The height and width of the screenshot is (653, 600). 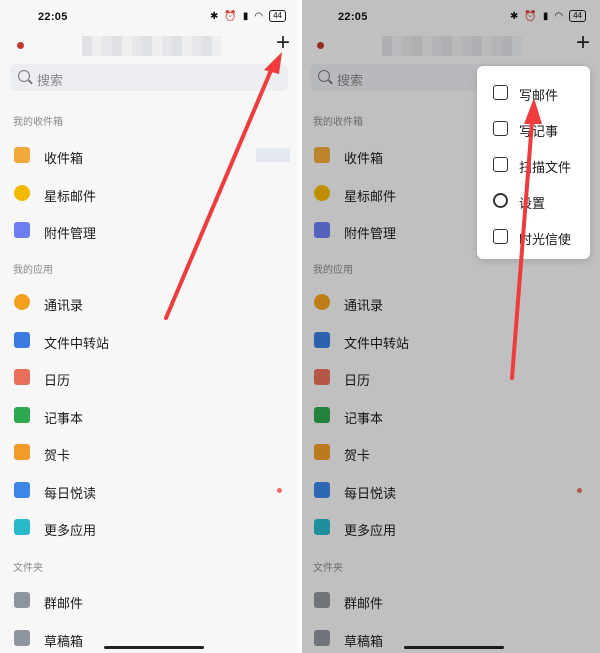 What do you see at coordinates (150, 155) in the screenshot?
I see `list-item: 收件箱` at bounding box center [150, 155].